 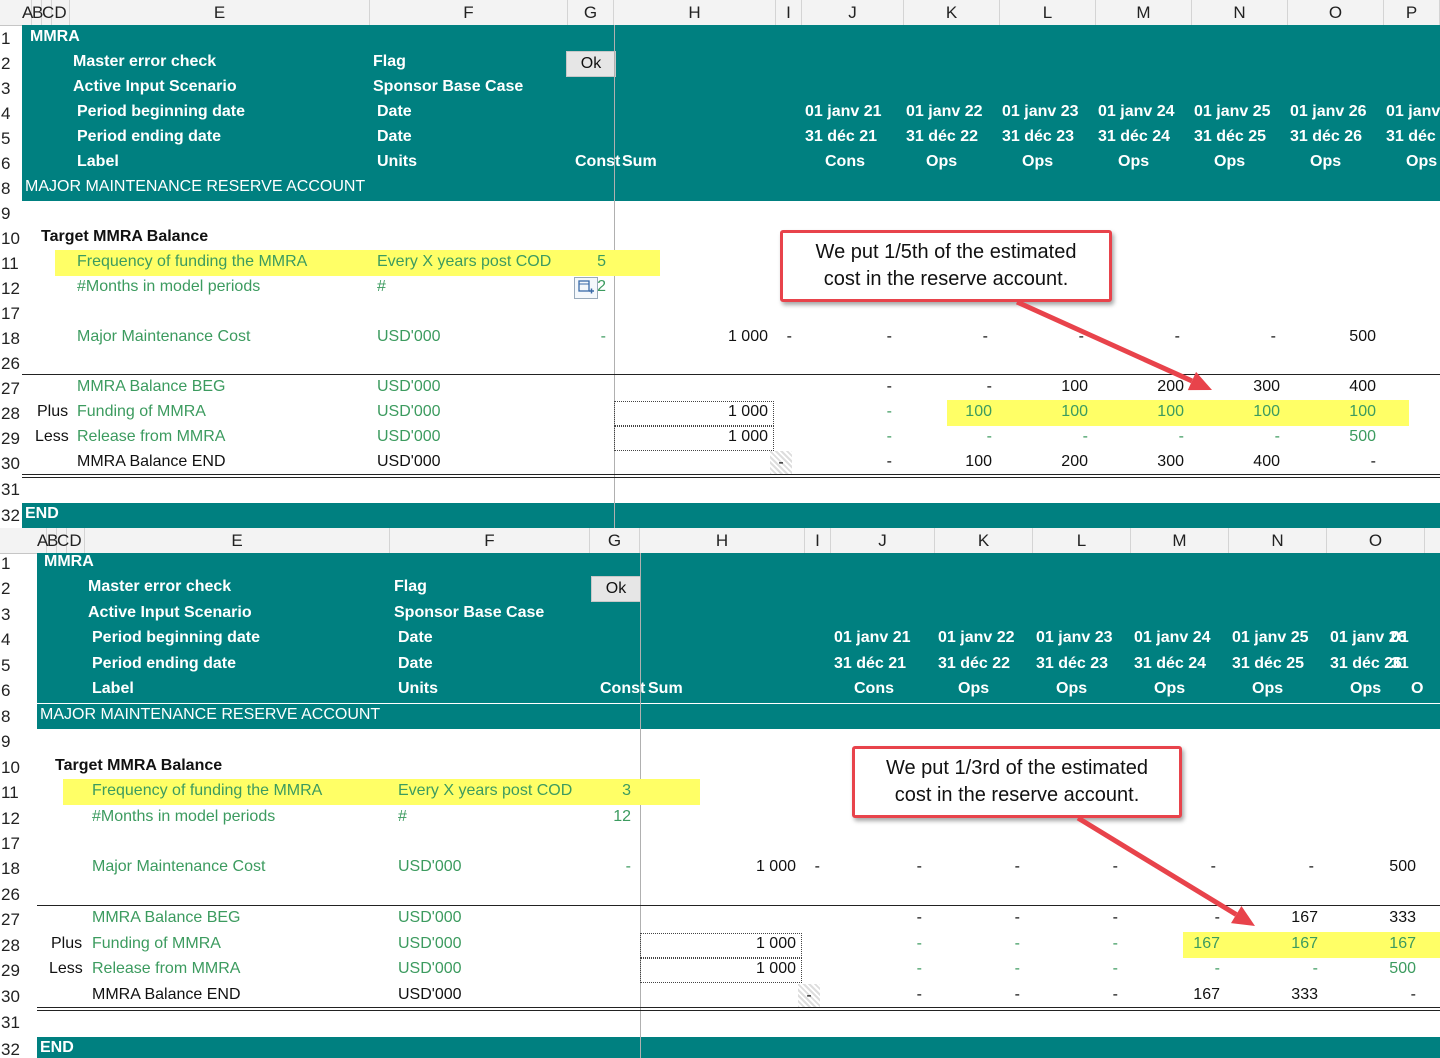 I want to click on period-begin-date: 01 janv, so click(x=1413, y=111).